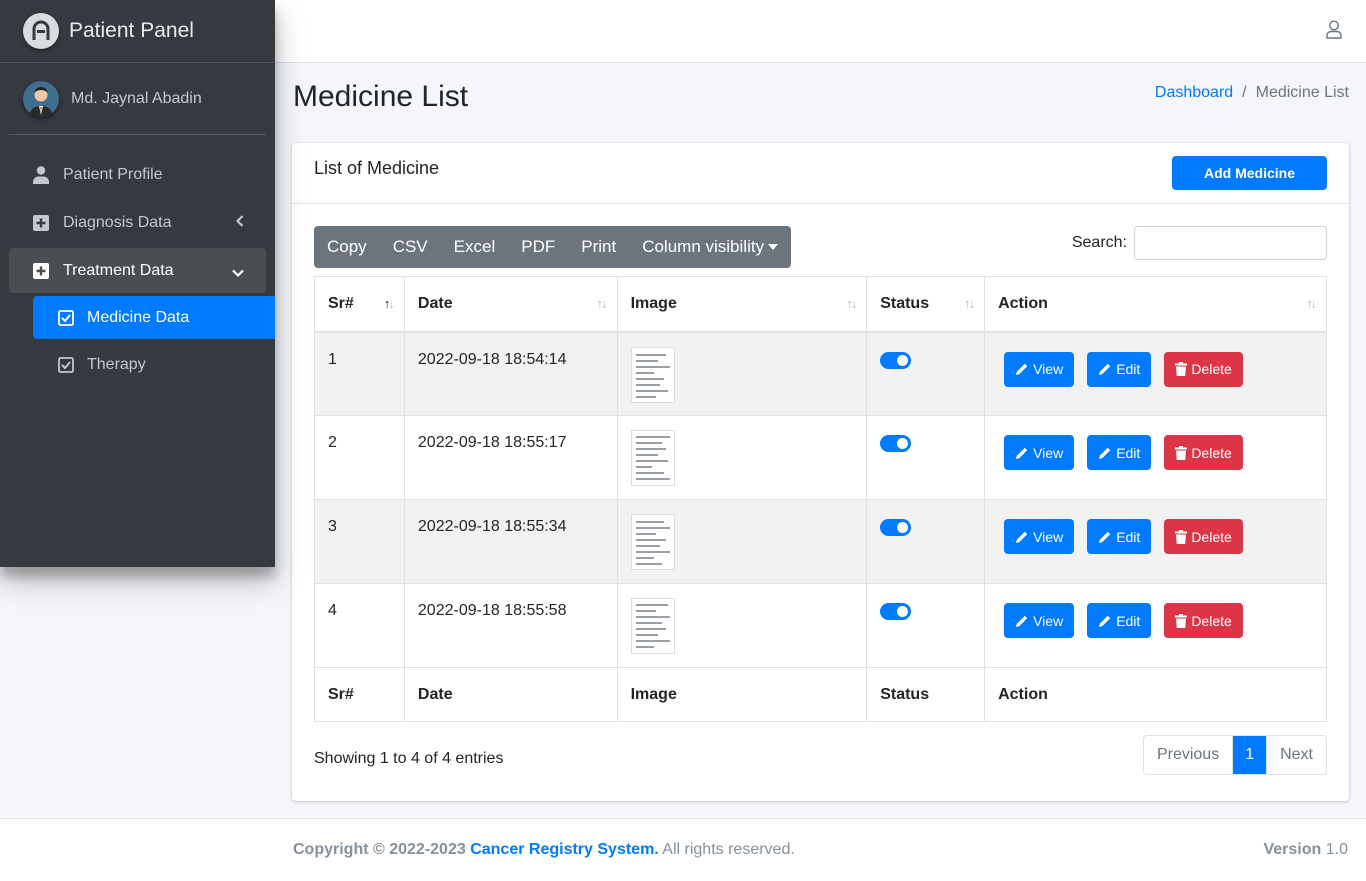 The width and height of the screenshot is (1366, 881). Describe the element at coordinates (820, 173) in the screenshot. I see `card-header: List of Medicine Add Medicine` at that location.